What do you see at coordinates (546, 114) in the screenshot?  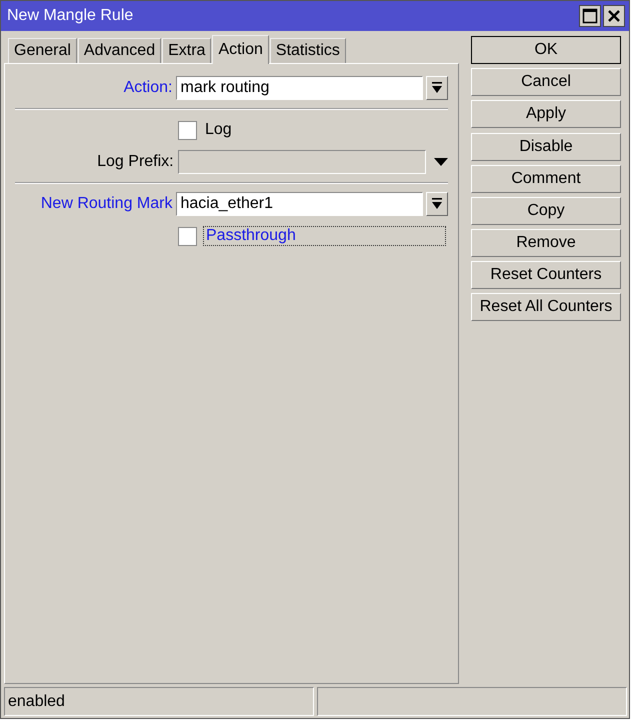 I see `dialog-button: Apply` at bounding box center [546, 114].